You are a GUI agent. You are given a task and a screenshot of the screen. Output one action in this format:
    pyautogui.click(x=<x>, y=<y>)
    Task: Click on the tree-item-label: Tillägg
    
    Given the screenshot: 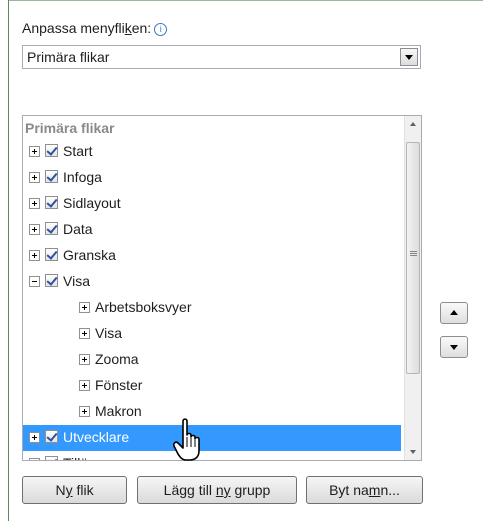 What is the action you would take?
    pyautogui.click(x=83, y=457)
    